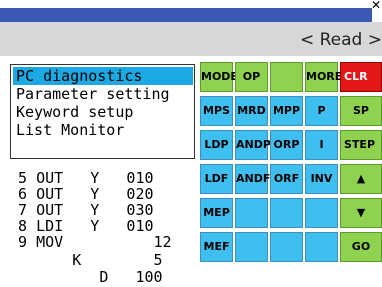 The width and height of the screenshot is (382, 287). What do you see at coordinates (216, 247) in the screenshot?
I see `mef-key: MEF` at bounding box center [216, 247].